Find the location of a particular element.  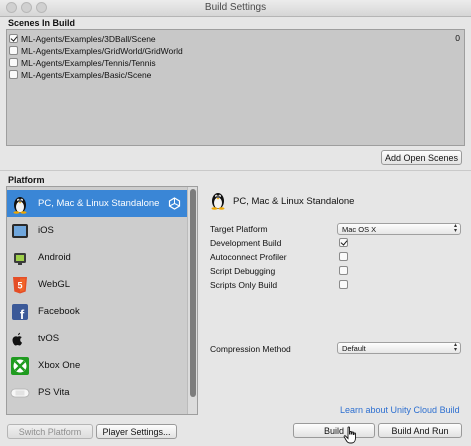

window-title: Build Settings is located at coordinates (235, 7).